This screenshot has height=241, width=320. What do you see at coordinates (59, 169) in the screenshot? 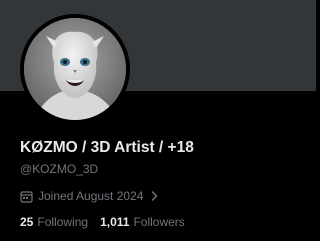
I see `user-handle: @KOZMO_3D` at bounding box center [59, 169].